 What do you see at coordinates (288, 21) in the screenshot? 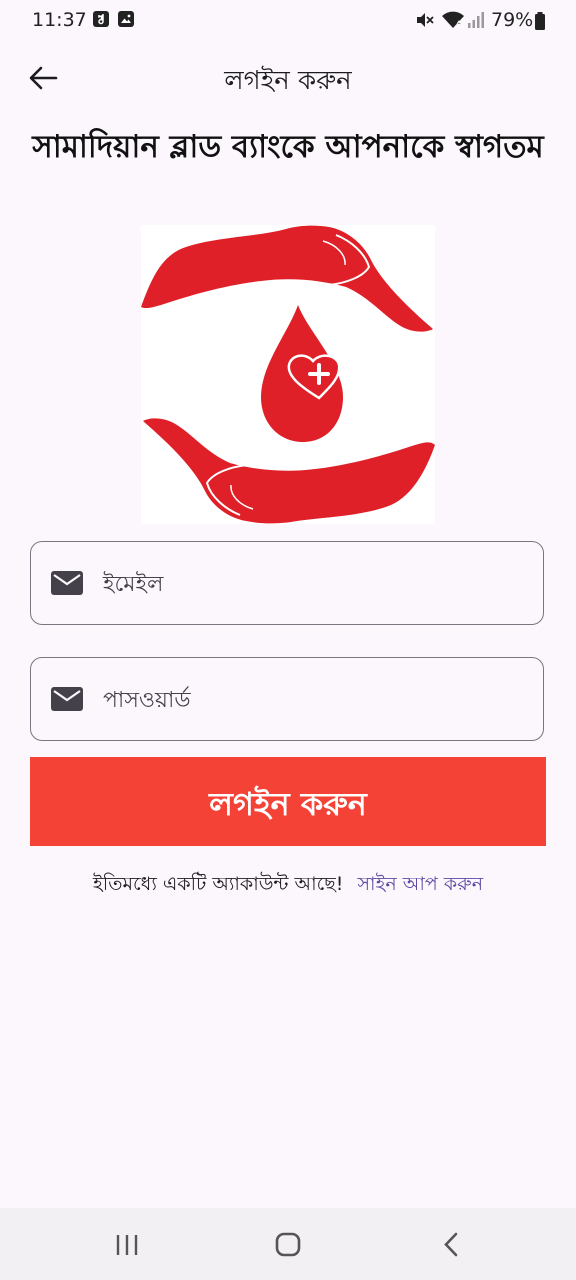
I see `status-bar: 11:37 79%` at bounding box center [288, 21].